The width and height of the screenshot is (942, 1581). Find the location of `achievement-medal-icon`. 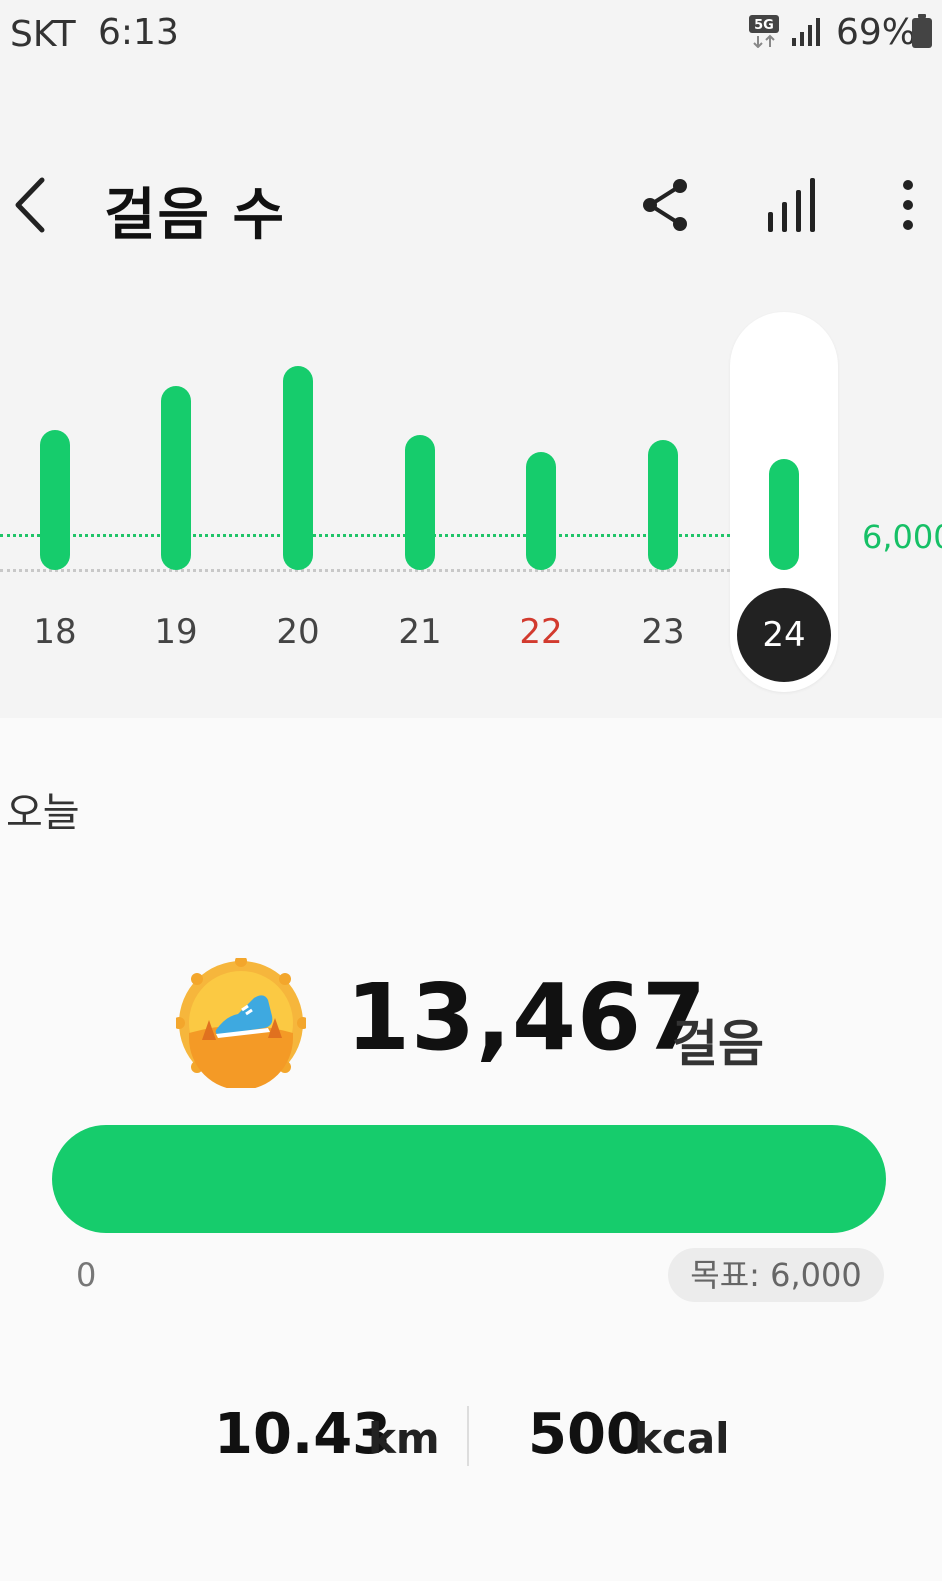

achievement-medal-icon is located at coordinates (241, 1023).